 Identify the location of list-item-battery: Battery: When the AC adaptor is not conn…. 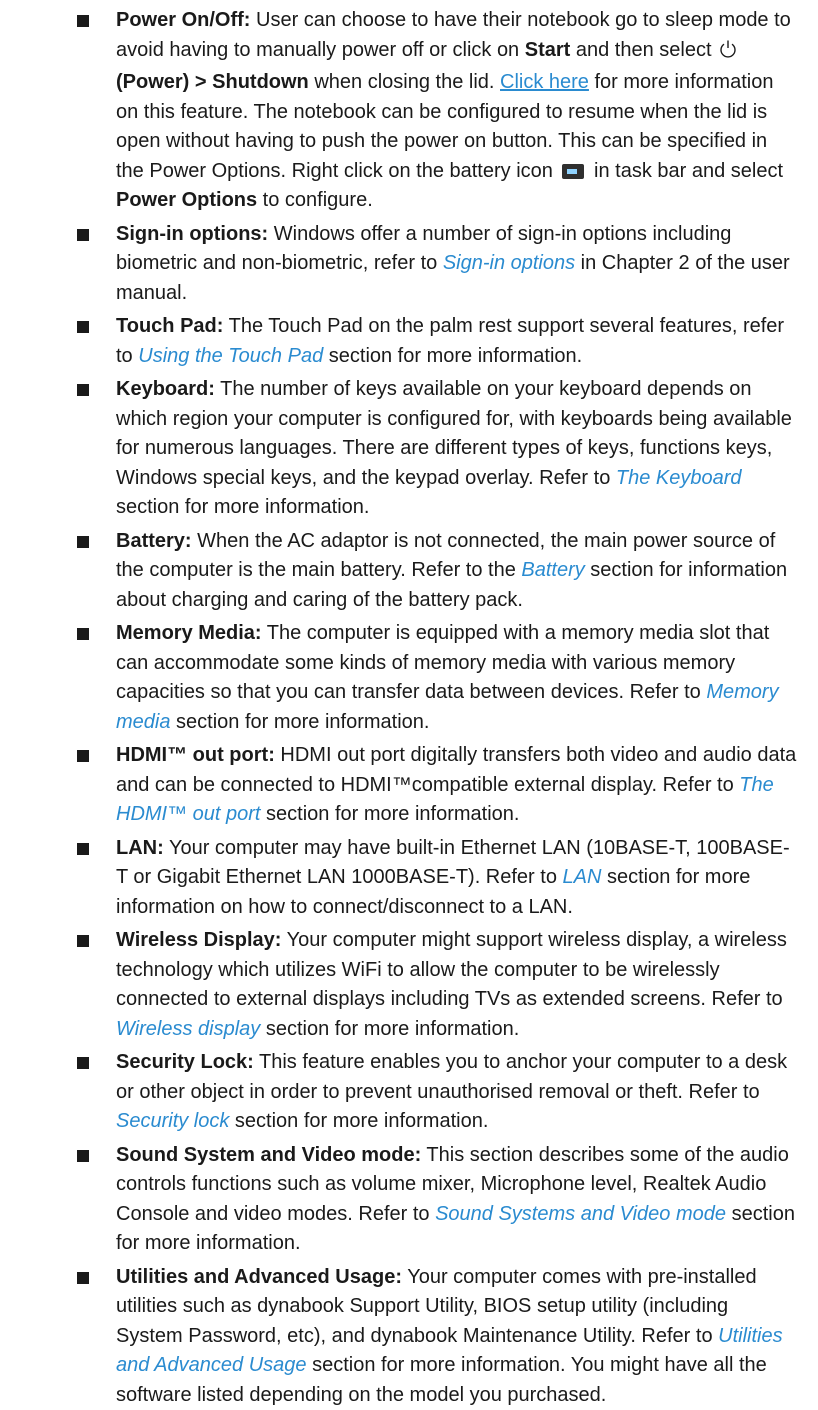
(409, 571).